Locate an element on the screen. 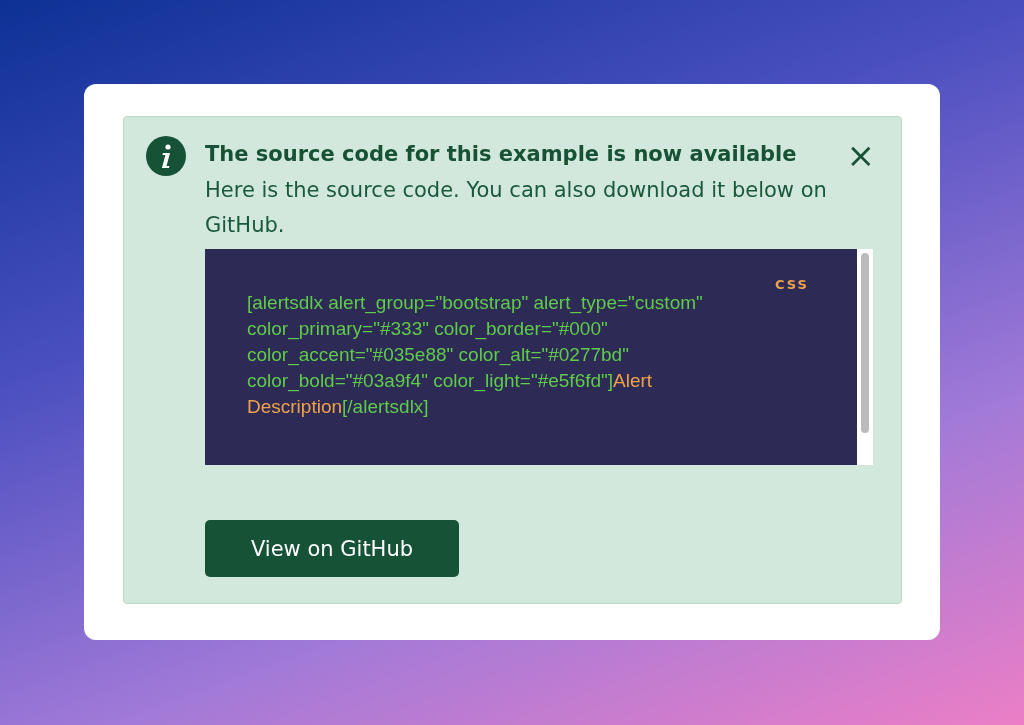 Image resolution: width=1024 pixels, height=725 pixels. language-label: CSS is located at coordinates (792, 284).